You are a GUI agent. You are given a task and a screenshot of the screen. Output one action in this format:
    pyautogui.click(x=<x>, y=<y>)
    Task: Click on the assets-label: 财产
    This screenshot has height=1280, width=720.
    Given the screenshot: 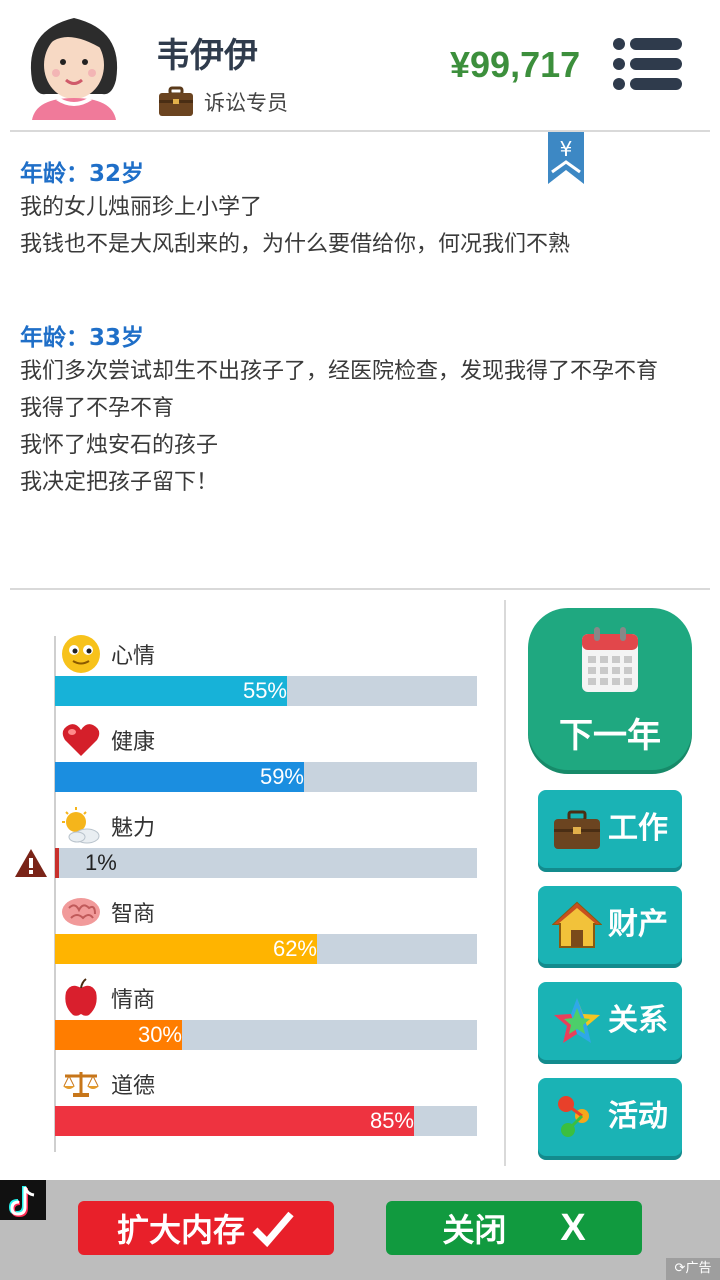 What is the action you would take?
    pyautogui.click(x=638, y=924)
    